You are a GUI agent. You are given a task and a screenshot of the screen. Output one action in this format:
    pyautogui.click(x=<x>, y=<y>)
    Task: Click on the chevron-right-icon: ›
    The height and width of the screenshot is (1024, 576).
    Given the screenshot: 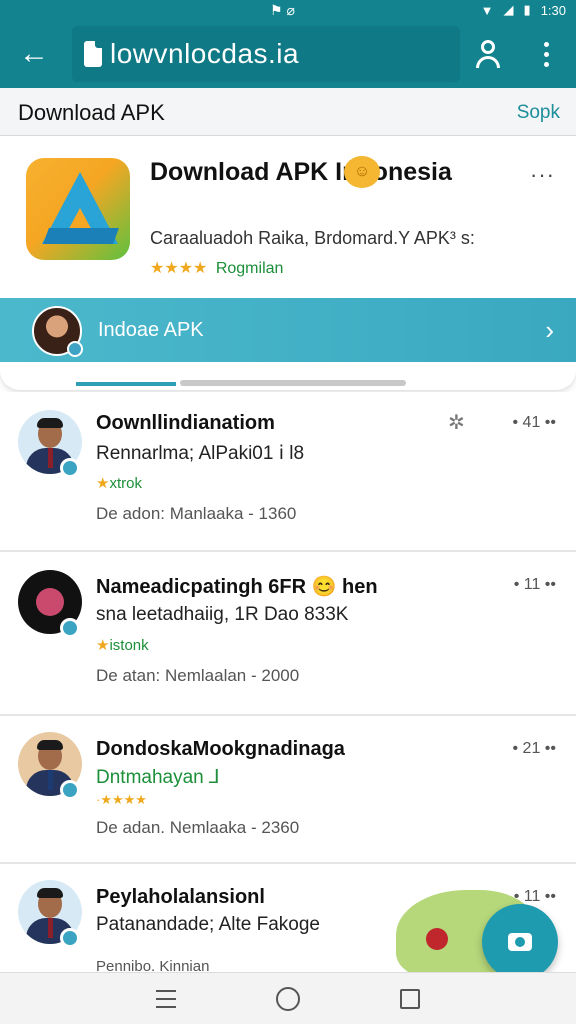 What is the action you would take?
    pyautogui.click(x=549, y=330)
    